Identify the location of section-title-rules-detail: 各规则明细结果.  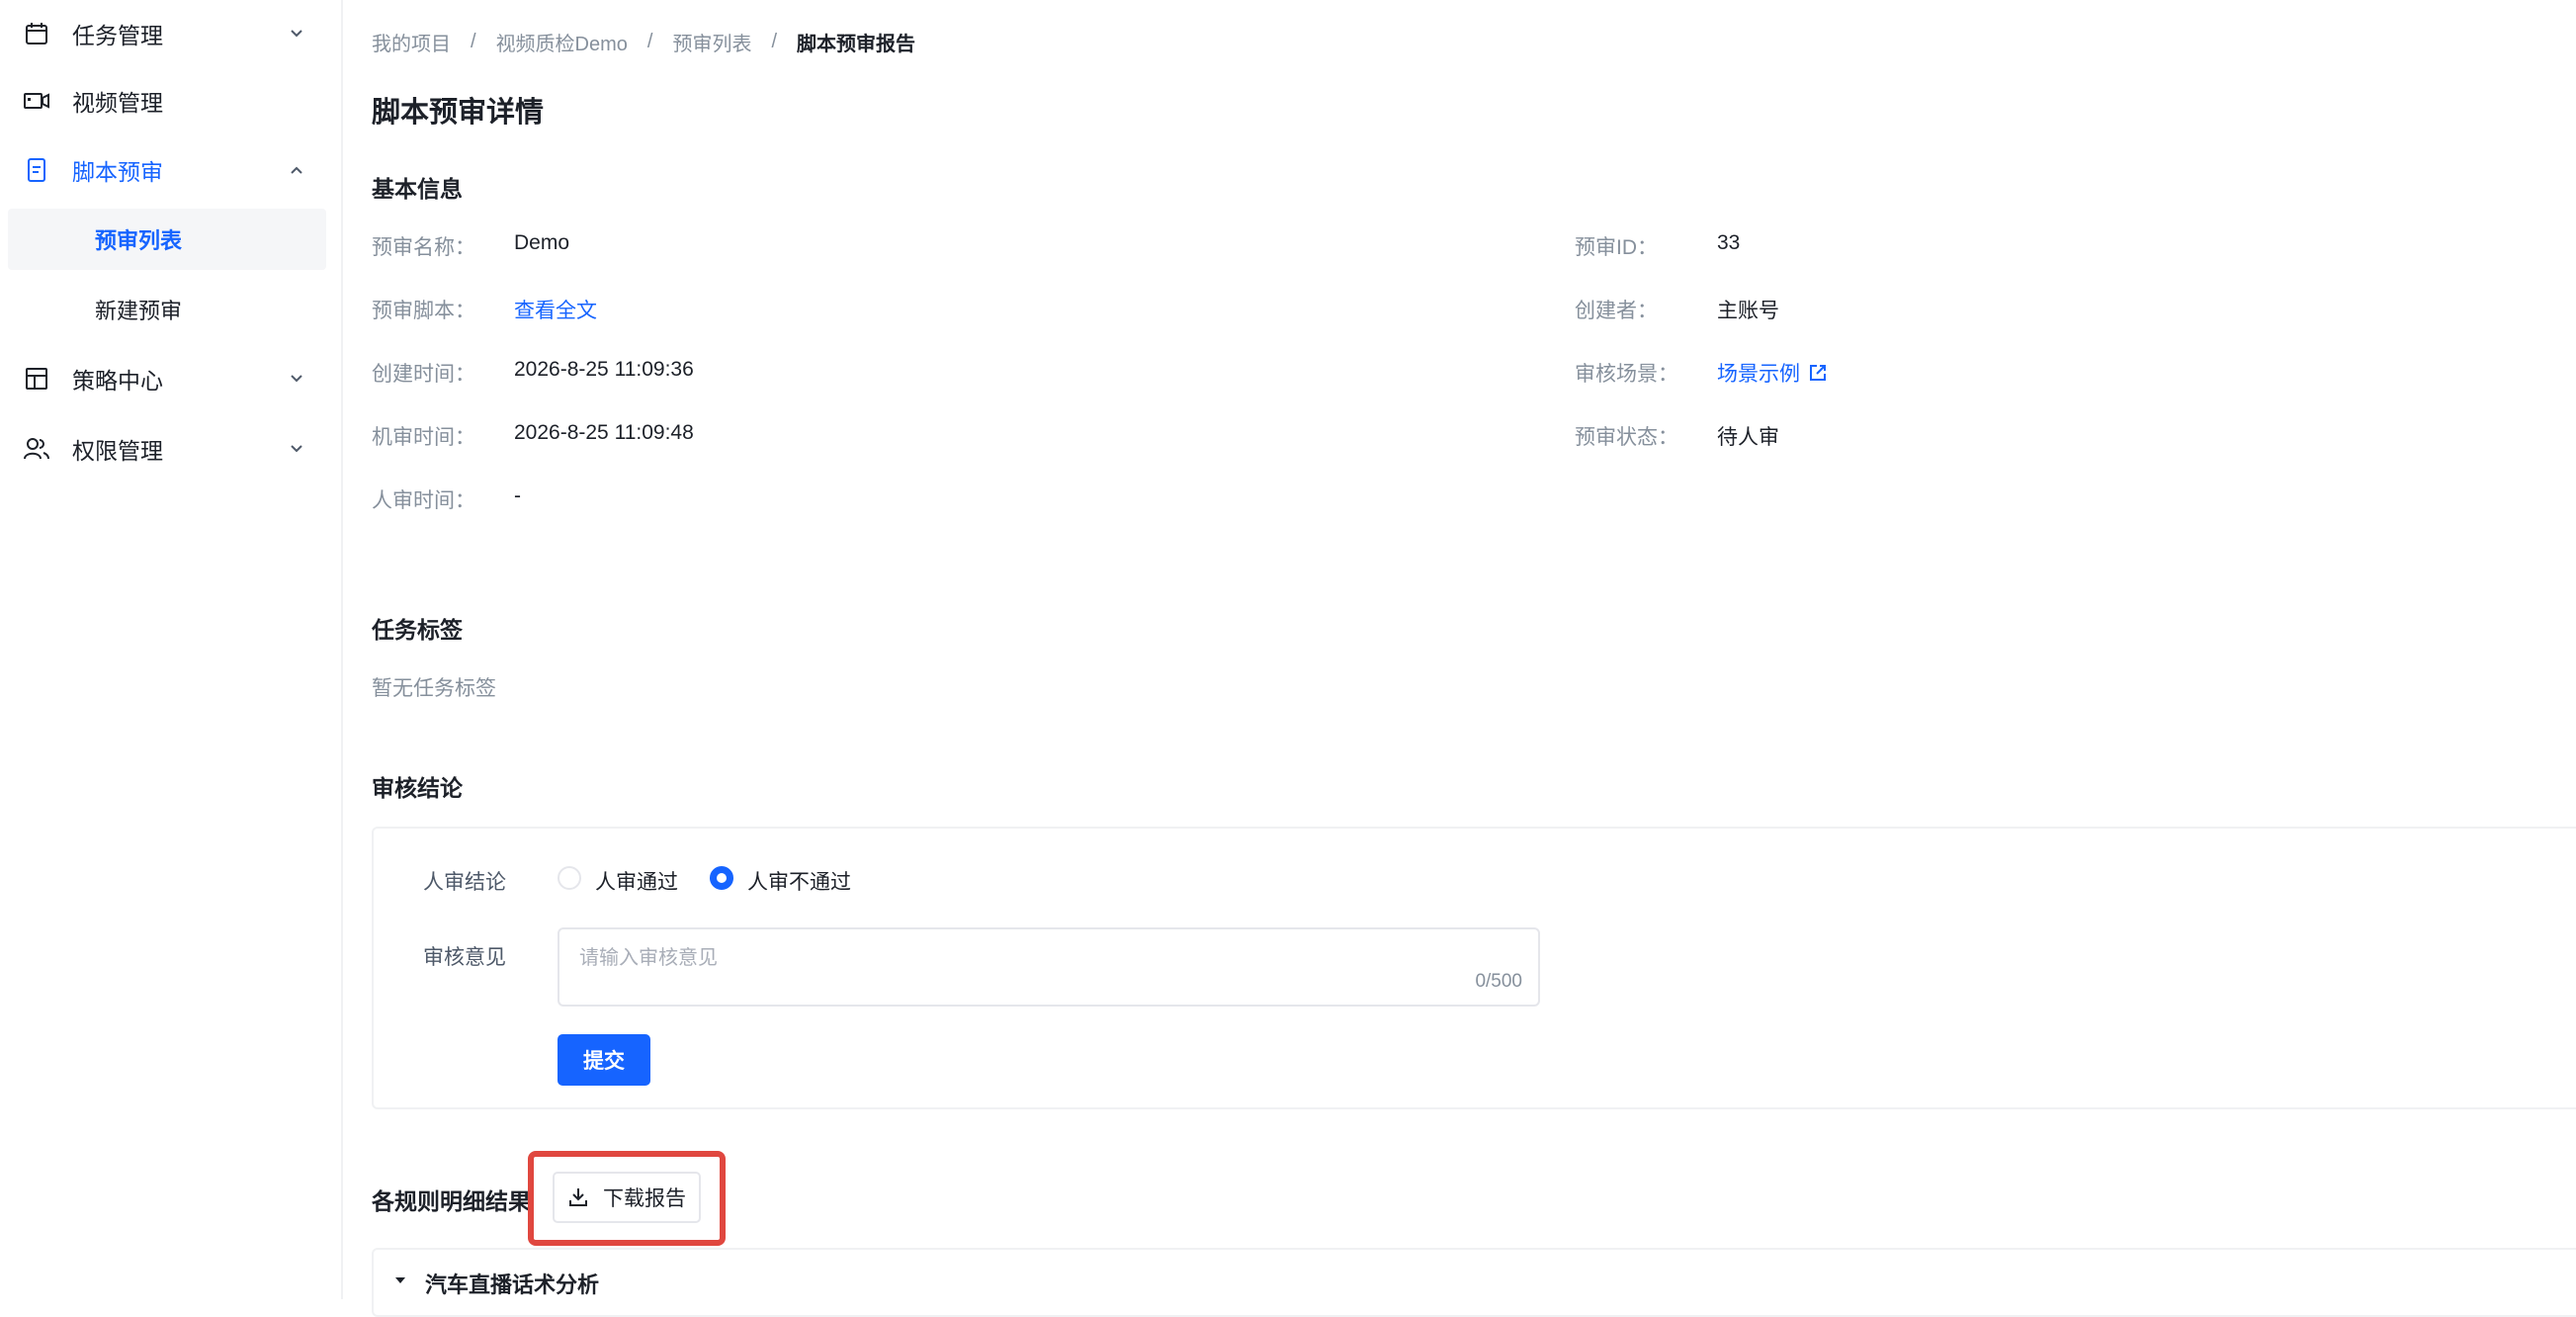
(451, 1201).